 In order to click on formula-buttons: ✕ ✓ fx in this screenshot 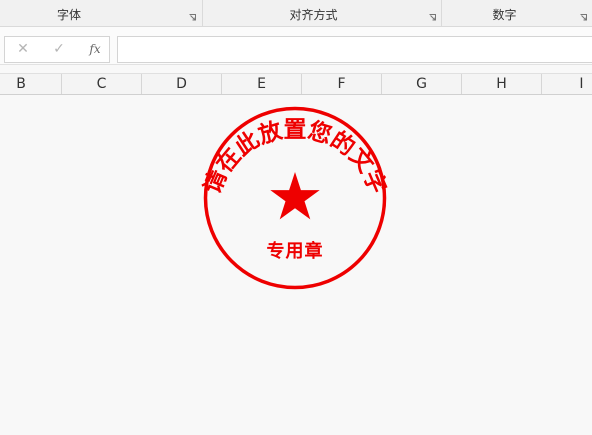, I will do `click(57, 49)`.